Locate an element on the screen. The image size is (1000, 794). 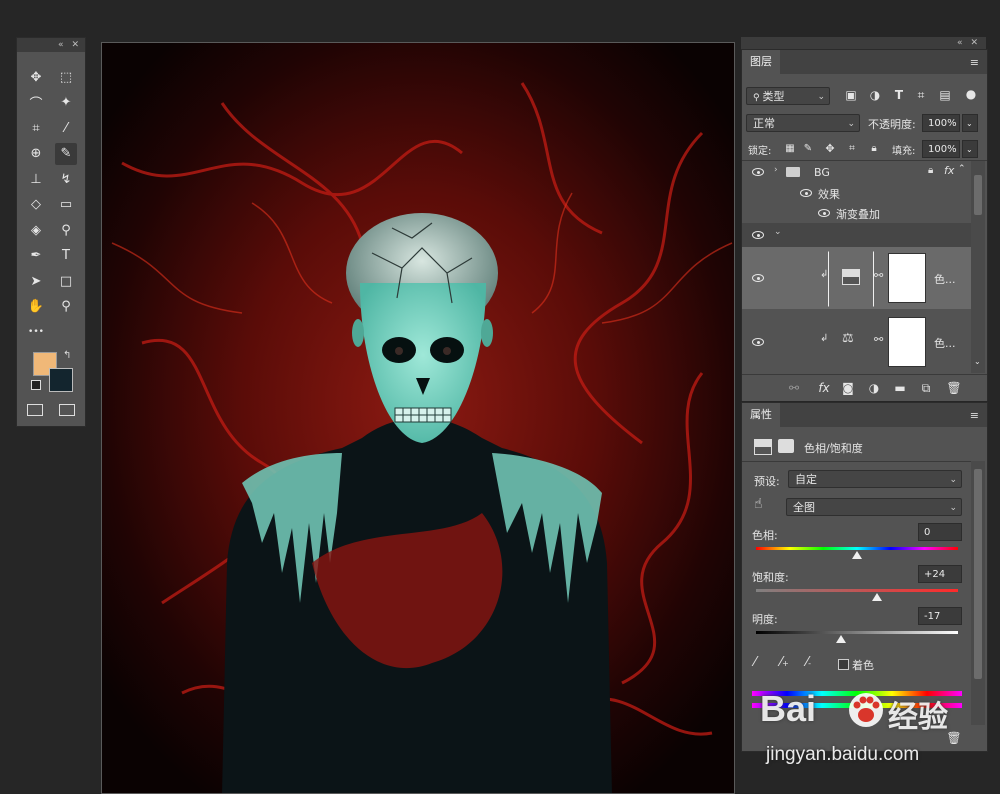
blend-mode-dropdown: 正常 ⌄ is located at coordinates (803, 123).